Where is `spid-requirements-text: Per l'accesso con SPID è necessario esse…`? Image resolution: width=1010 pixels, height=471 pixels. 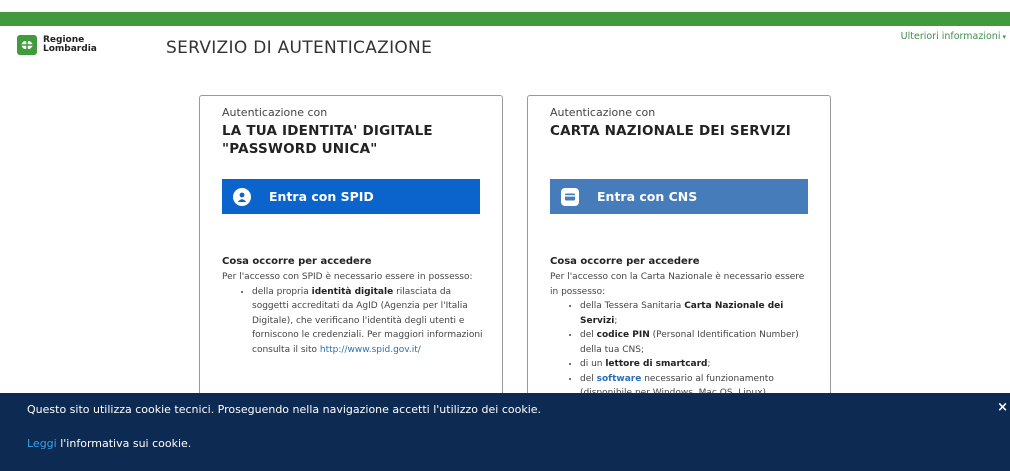 spid-requirements-text: Per l'accesso con SPID è necessario esse… is located at coordinates (353, 313).